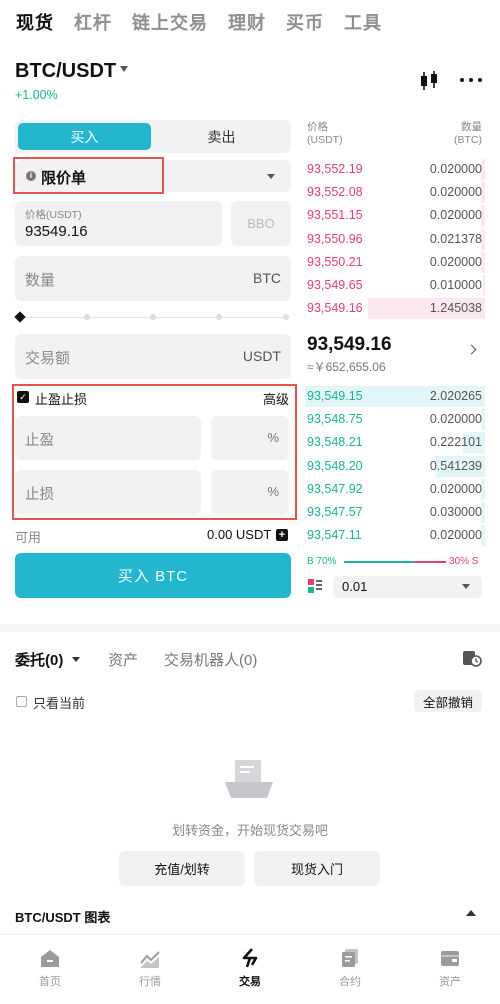  What do you see at coordinates (276, 398) in the screenshot?
I see `tpsl-advanced-link: 高级` at bounding box center [276, 398].